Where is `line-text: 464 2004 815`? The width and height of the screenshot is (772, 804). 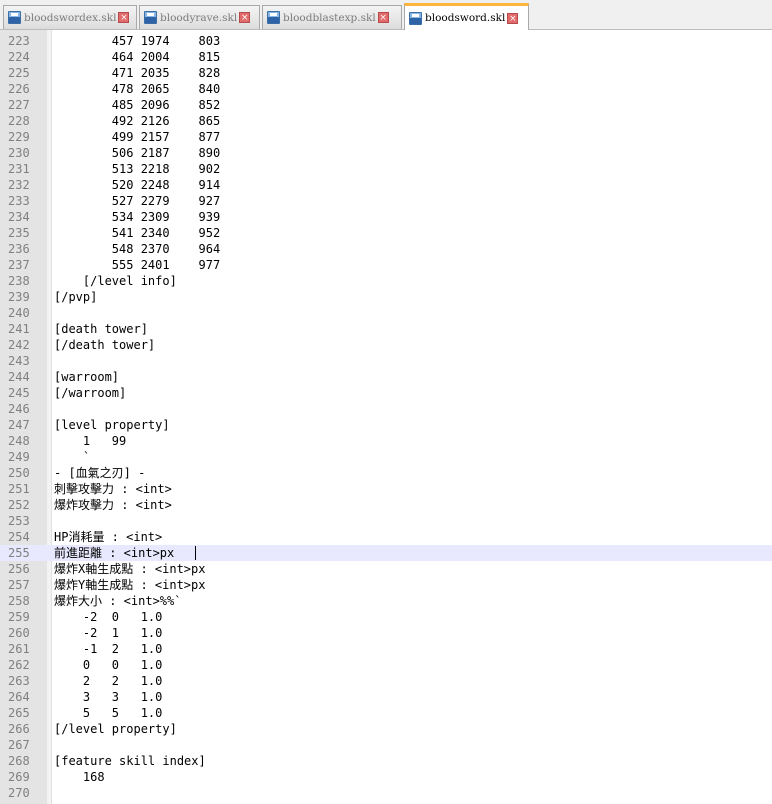
line-text: 464 2004 815 is located at coordinates (137, 57).